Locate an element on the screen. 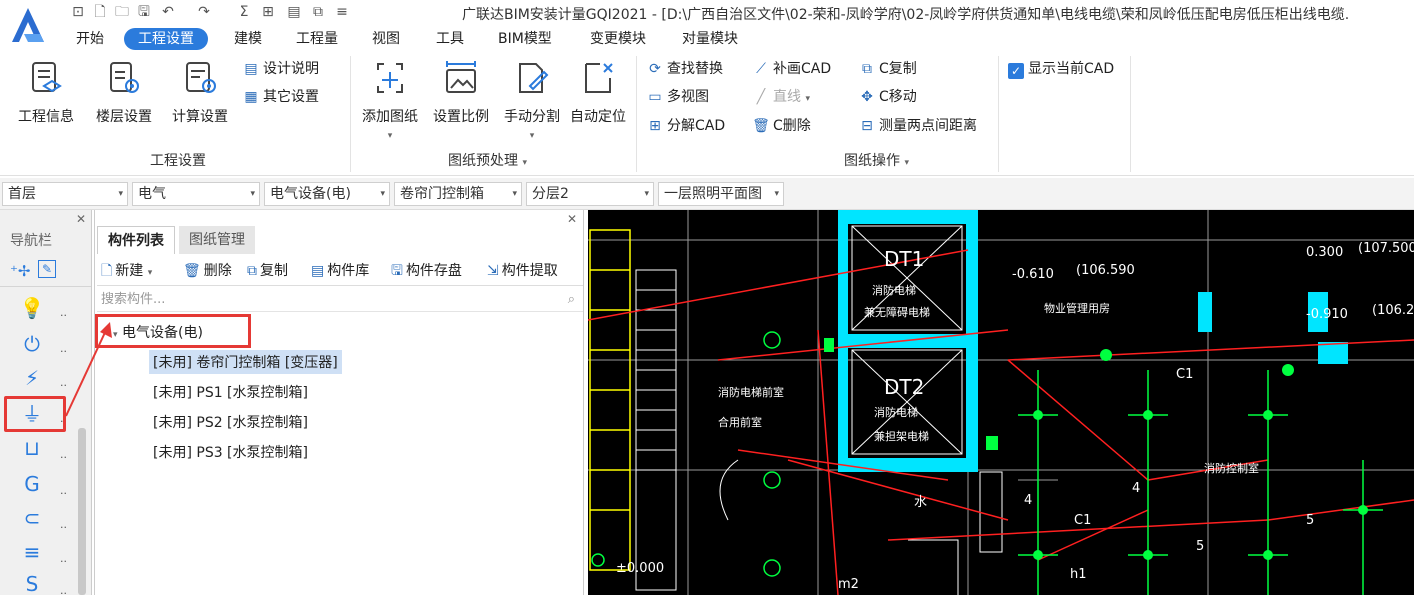  delete-button: 🗑 删除 is located at coordinates (207, 271).